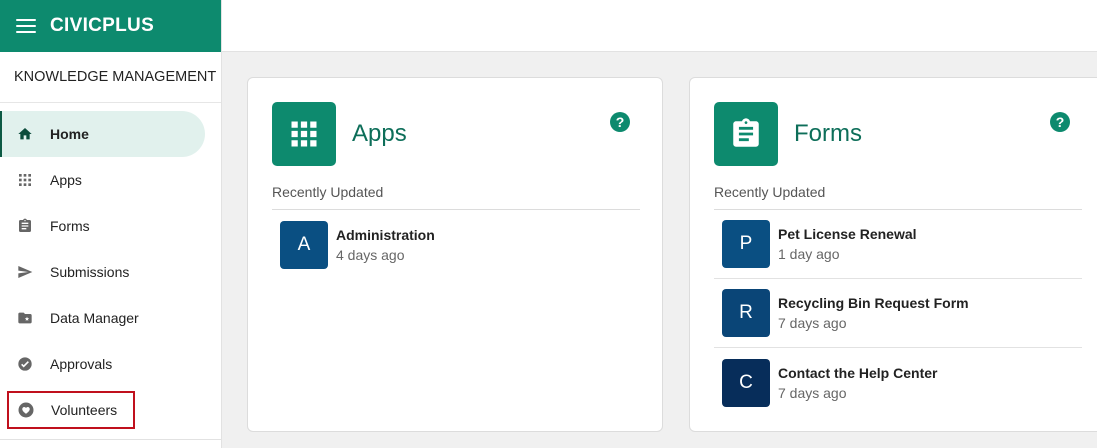  I want to click on sidebar-item-label: Forms, so click(70, 226).